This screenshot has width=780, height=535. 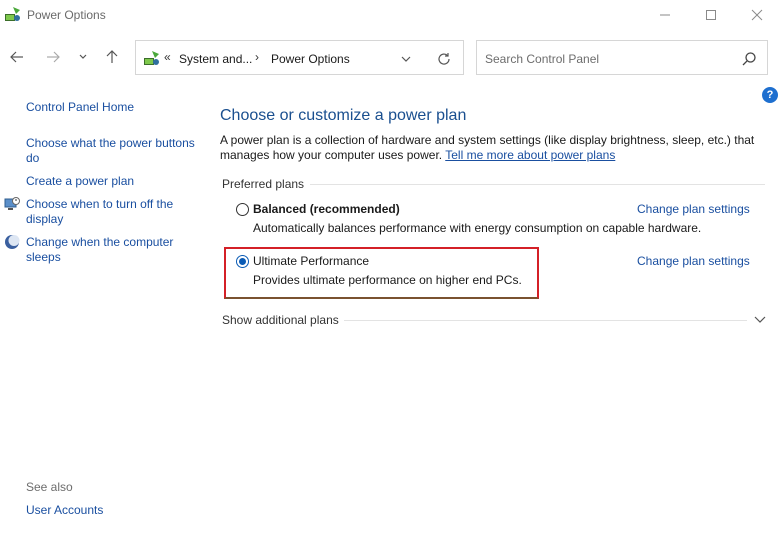 I want to click on show-additional-divider, so click(x=545, y=320).